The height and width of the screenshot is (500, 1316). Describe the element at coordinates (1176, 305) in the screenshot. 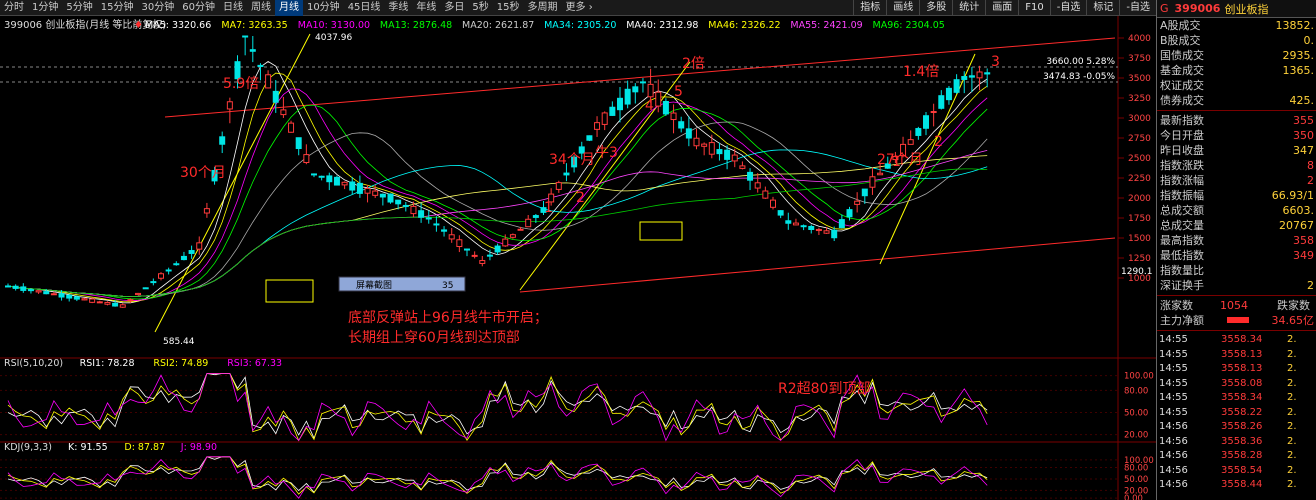

I see `up-label: 涨家数` at that location.